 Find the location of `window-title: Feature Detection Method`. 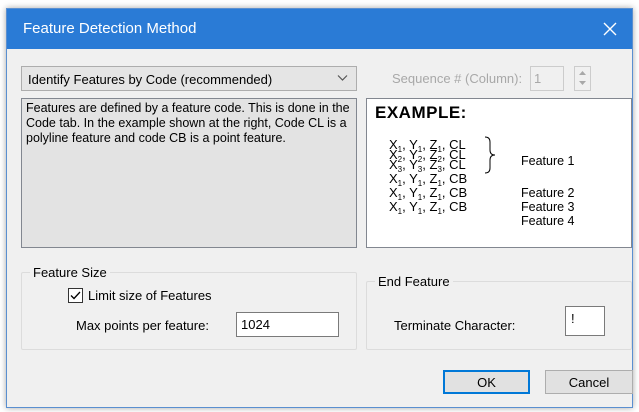

window-title: Feature Detection Method is located at coordinates (110, 28).